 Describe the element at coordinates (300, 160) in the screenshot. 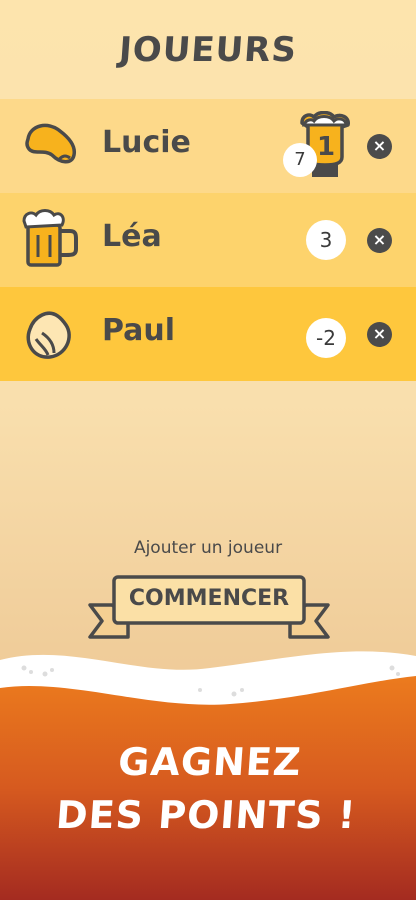

I see `score-badge: 7` at that location.